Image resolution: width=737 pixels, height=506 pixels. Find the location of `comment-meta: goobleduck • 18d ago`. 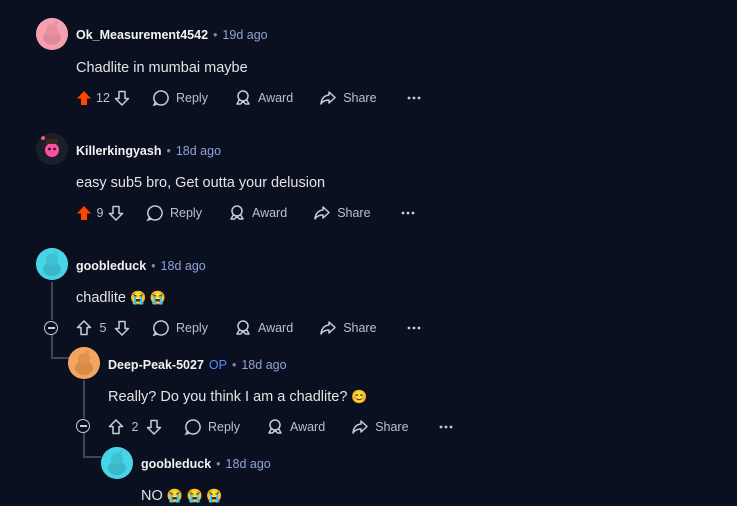

comment-meta: goobleduck • 18d ago is located at coordinates (141, 266).